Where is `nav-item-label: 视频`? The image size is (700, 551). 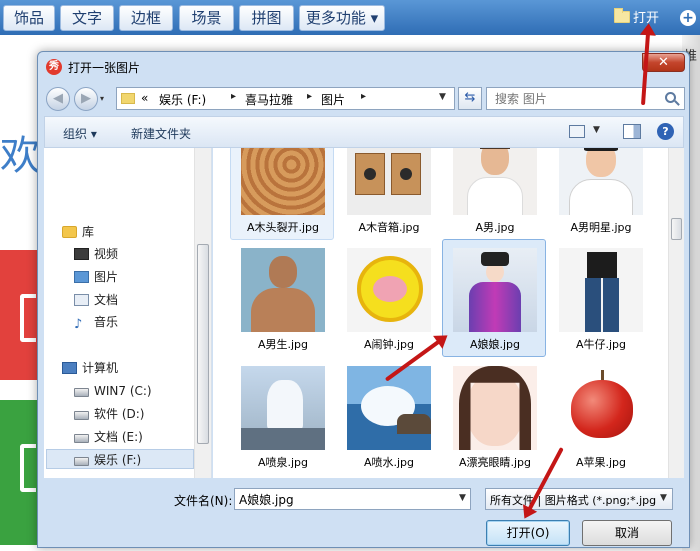 nav-item-label: 视频 is located at coordinates (106, 254).